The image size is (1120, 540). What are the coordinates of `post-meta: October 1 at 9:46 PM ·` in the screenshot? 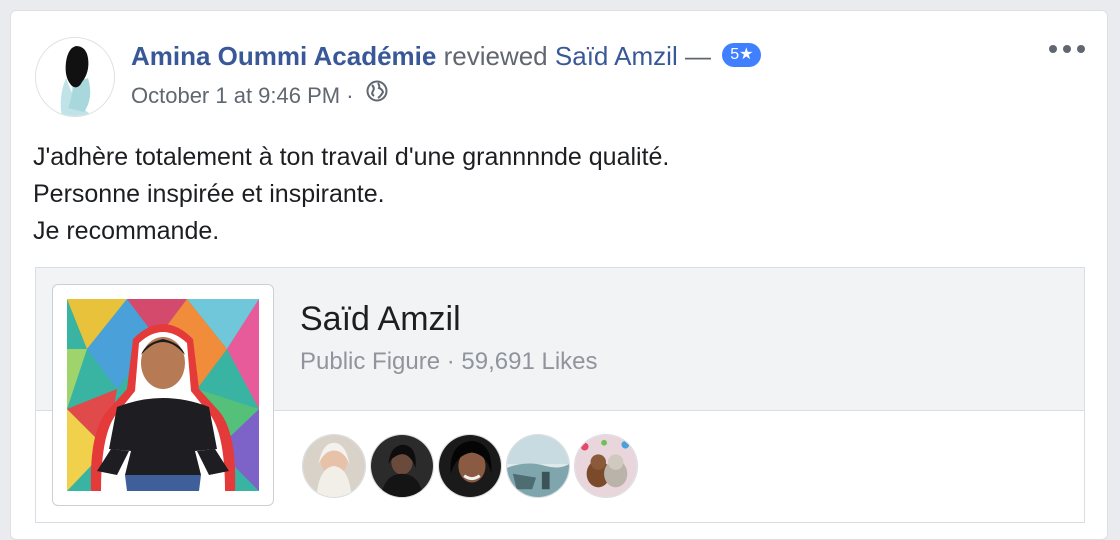 It's located at (259, 96).